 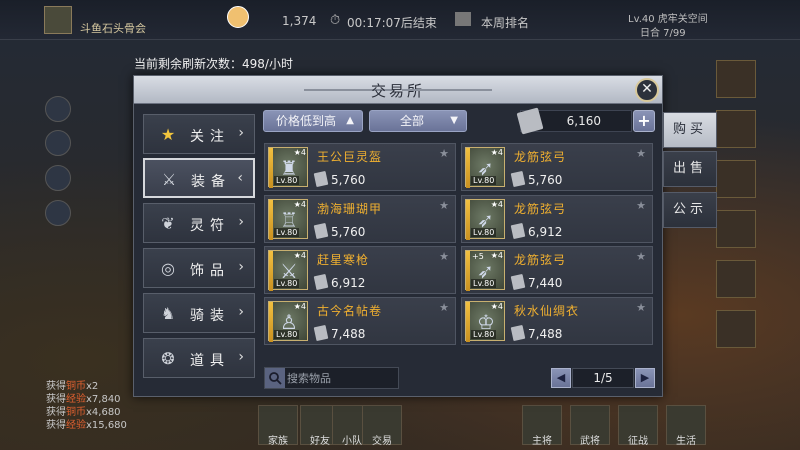 I want to click on category-tab-follow: ★ 关注 ›, so click(x=199, y=134).